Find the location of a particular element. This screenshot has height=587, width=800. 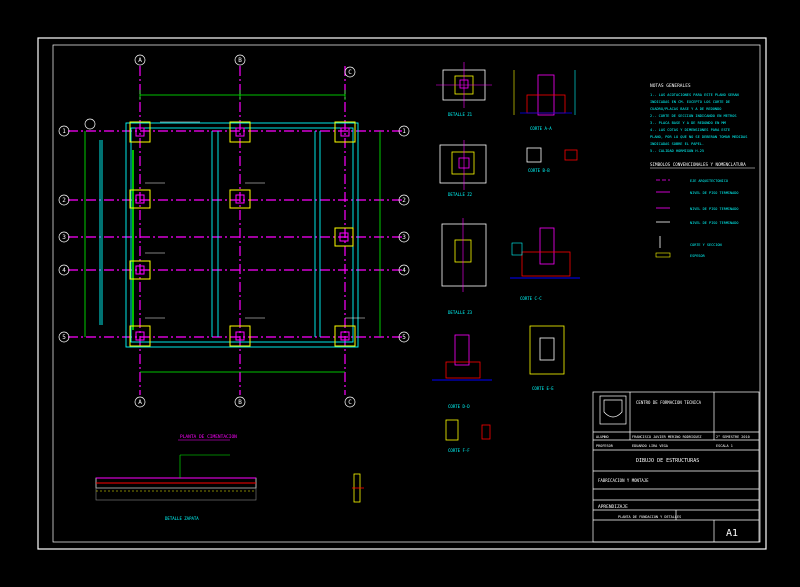

sheet-size: A1 is located at coordinates (732, 533).